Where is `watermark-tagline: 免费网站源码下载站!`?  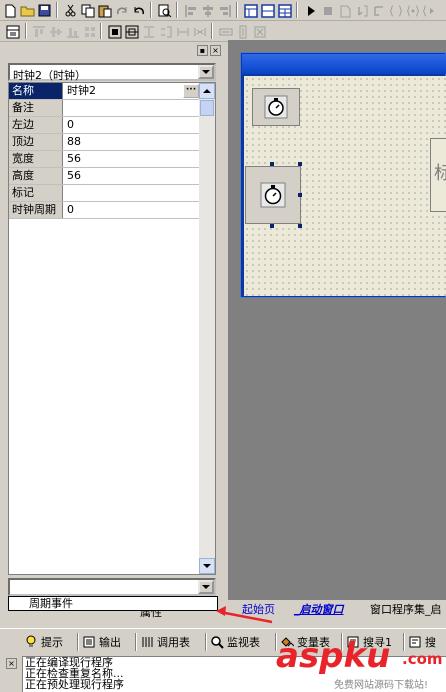
watermark-tagline: 免费网站源码下载站! is located at coordinates (381, 685).